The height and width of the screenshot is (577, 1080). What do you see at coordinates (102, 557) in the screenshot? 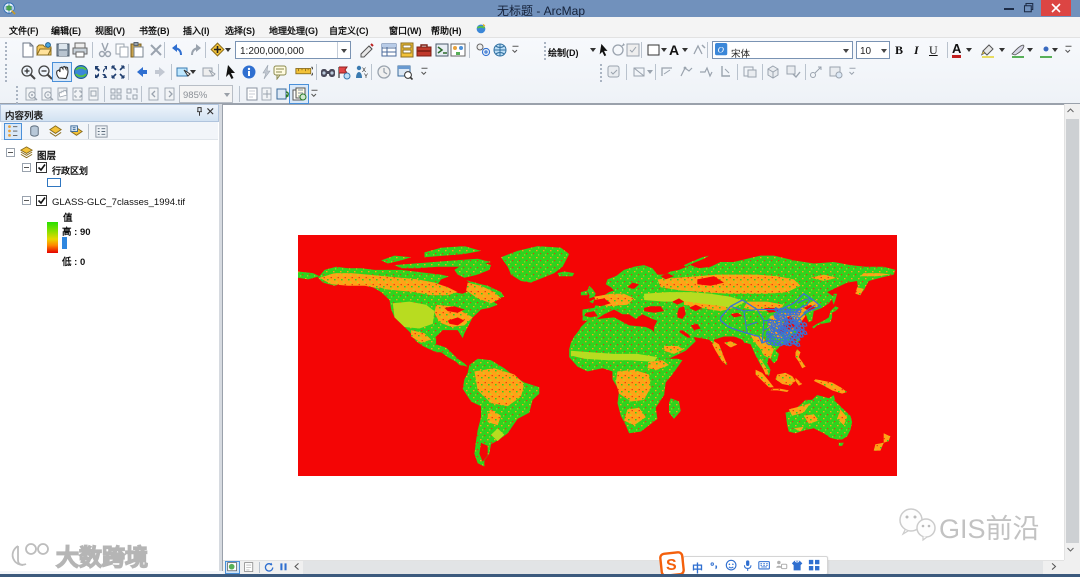
I see `svg-text: 大数跨境` at bounding box center [102, 557].